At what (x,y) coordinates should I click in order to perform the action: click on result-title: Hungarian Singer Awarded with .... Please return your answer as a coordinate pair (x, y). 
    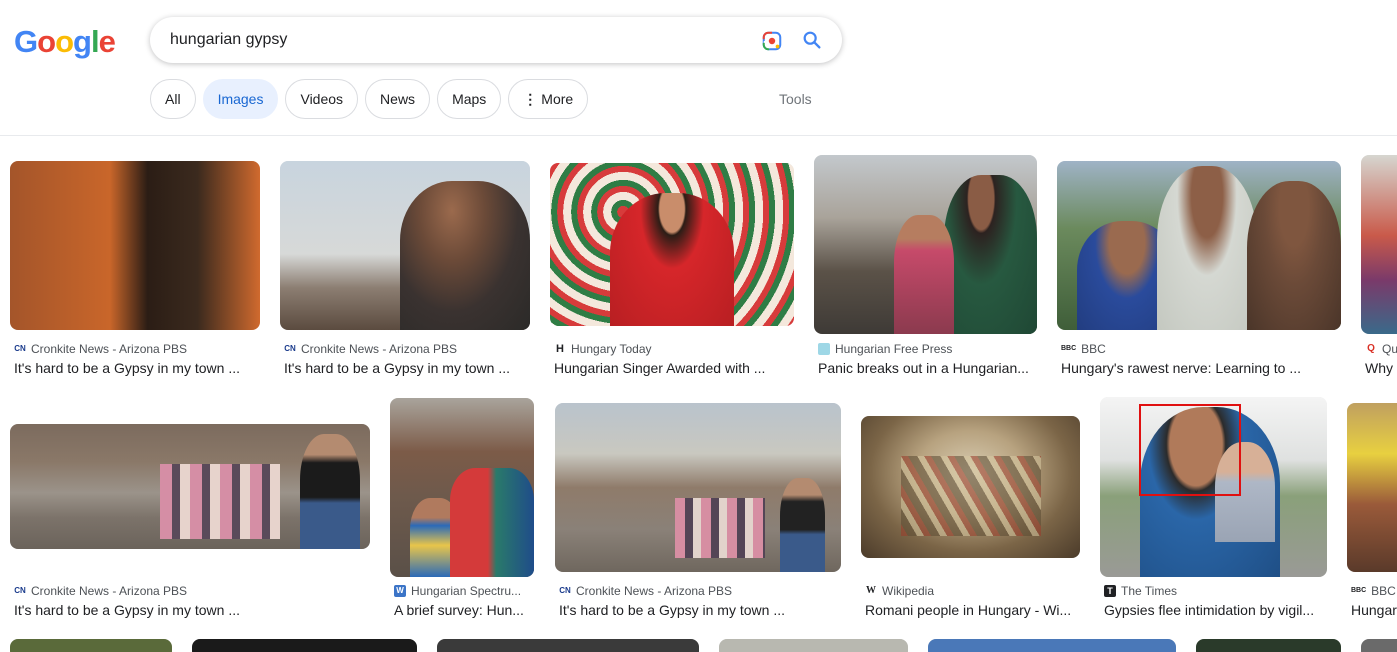
    Looking at the image, I should click on (674, 368).